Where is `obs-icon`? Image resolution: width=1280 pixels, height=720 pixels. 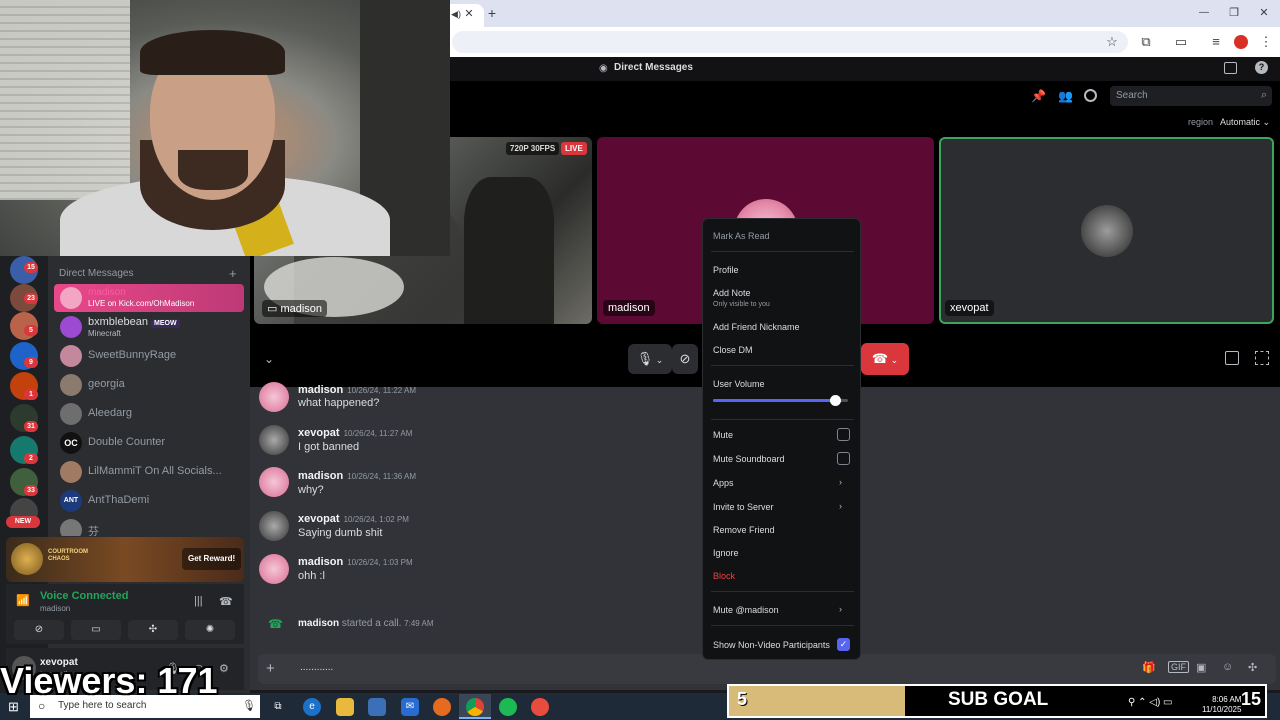
obs-icon is located at coordinates (540, 707).